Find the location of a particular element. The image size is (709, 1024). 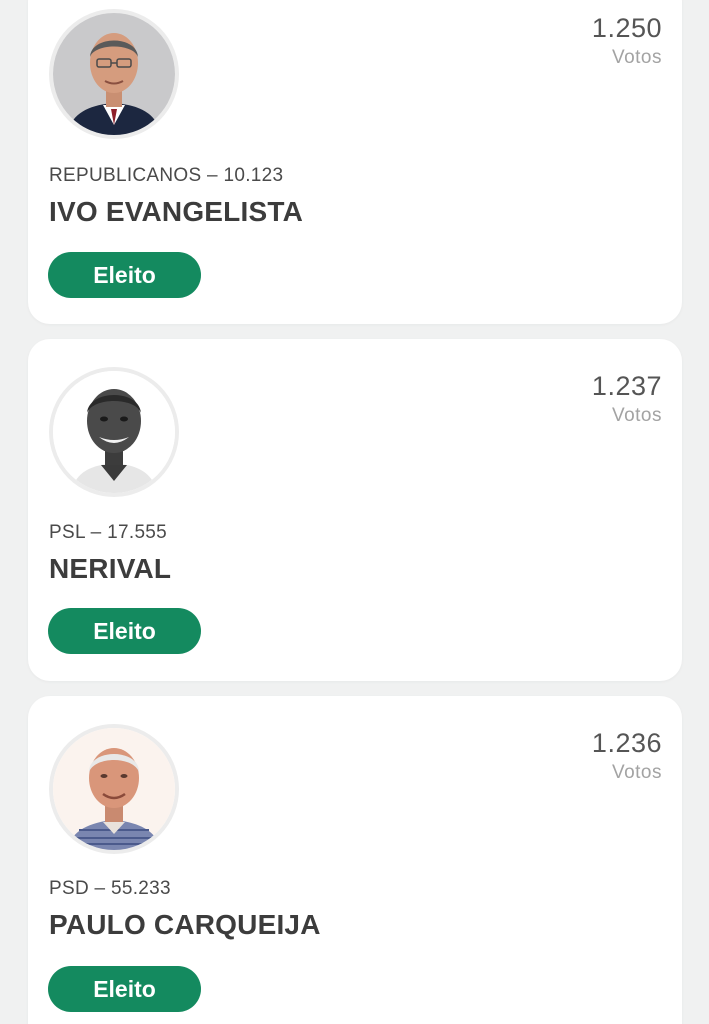

party-and-number: PSL – 17.555 is located at coordinates (108, 532).